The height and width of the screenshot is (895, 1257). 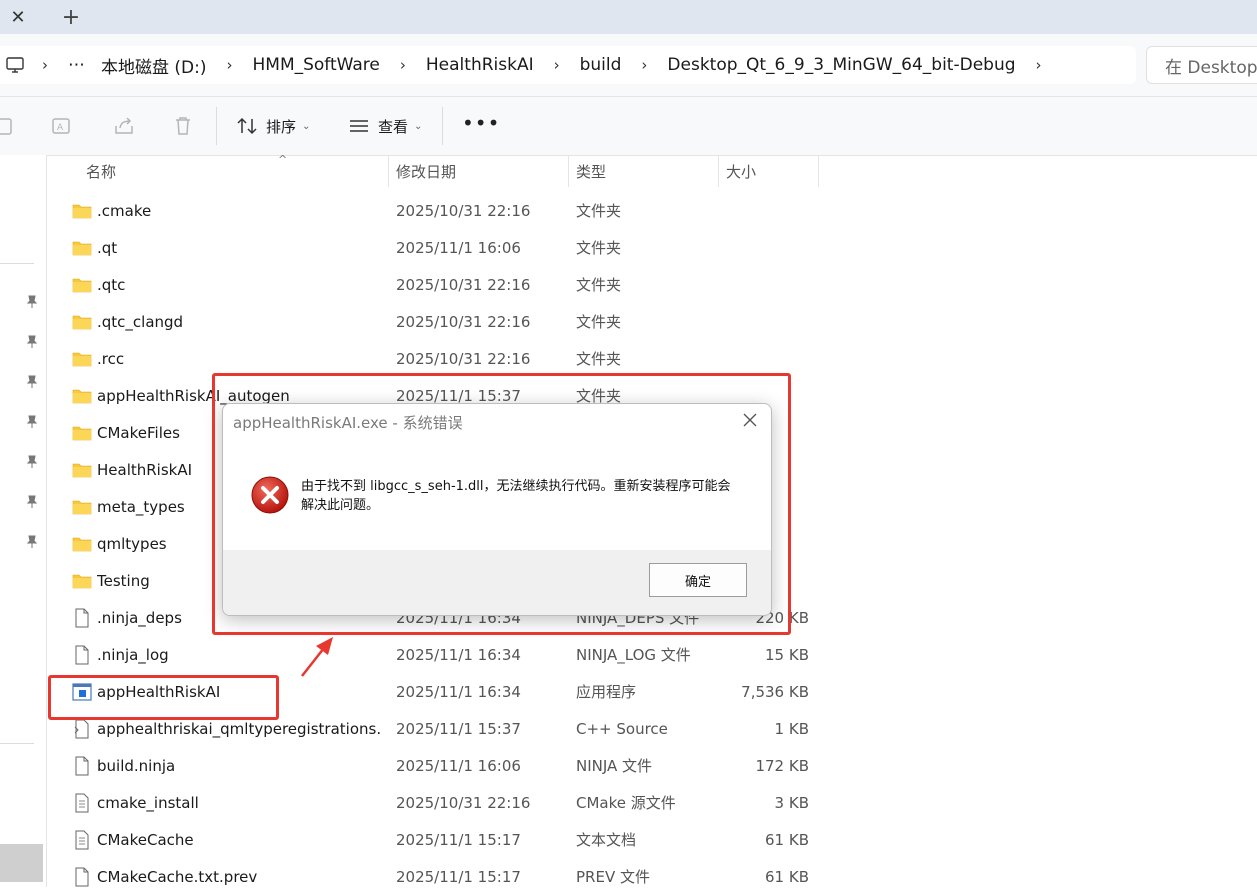 I want to click on file-type: NINJA_LOG 文件, so click(x=633, y=655).